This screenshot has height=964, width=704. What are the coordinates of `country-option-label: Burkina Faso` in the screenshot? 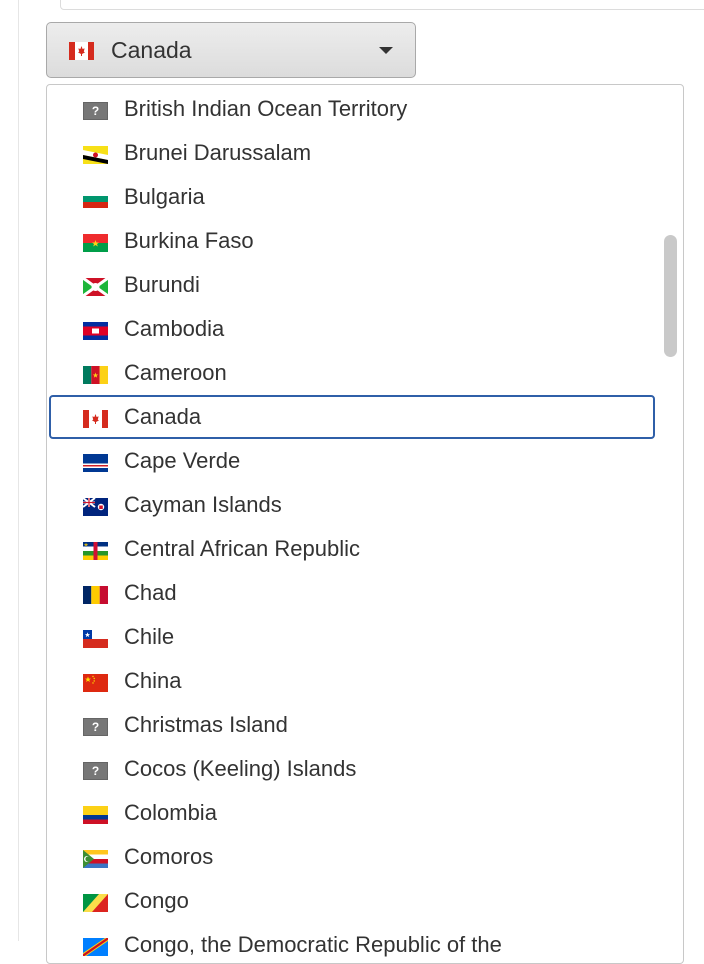 It's located at (189, 240).